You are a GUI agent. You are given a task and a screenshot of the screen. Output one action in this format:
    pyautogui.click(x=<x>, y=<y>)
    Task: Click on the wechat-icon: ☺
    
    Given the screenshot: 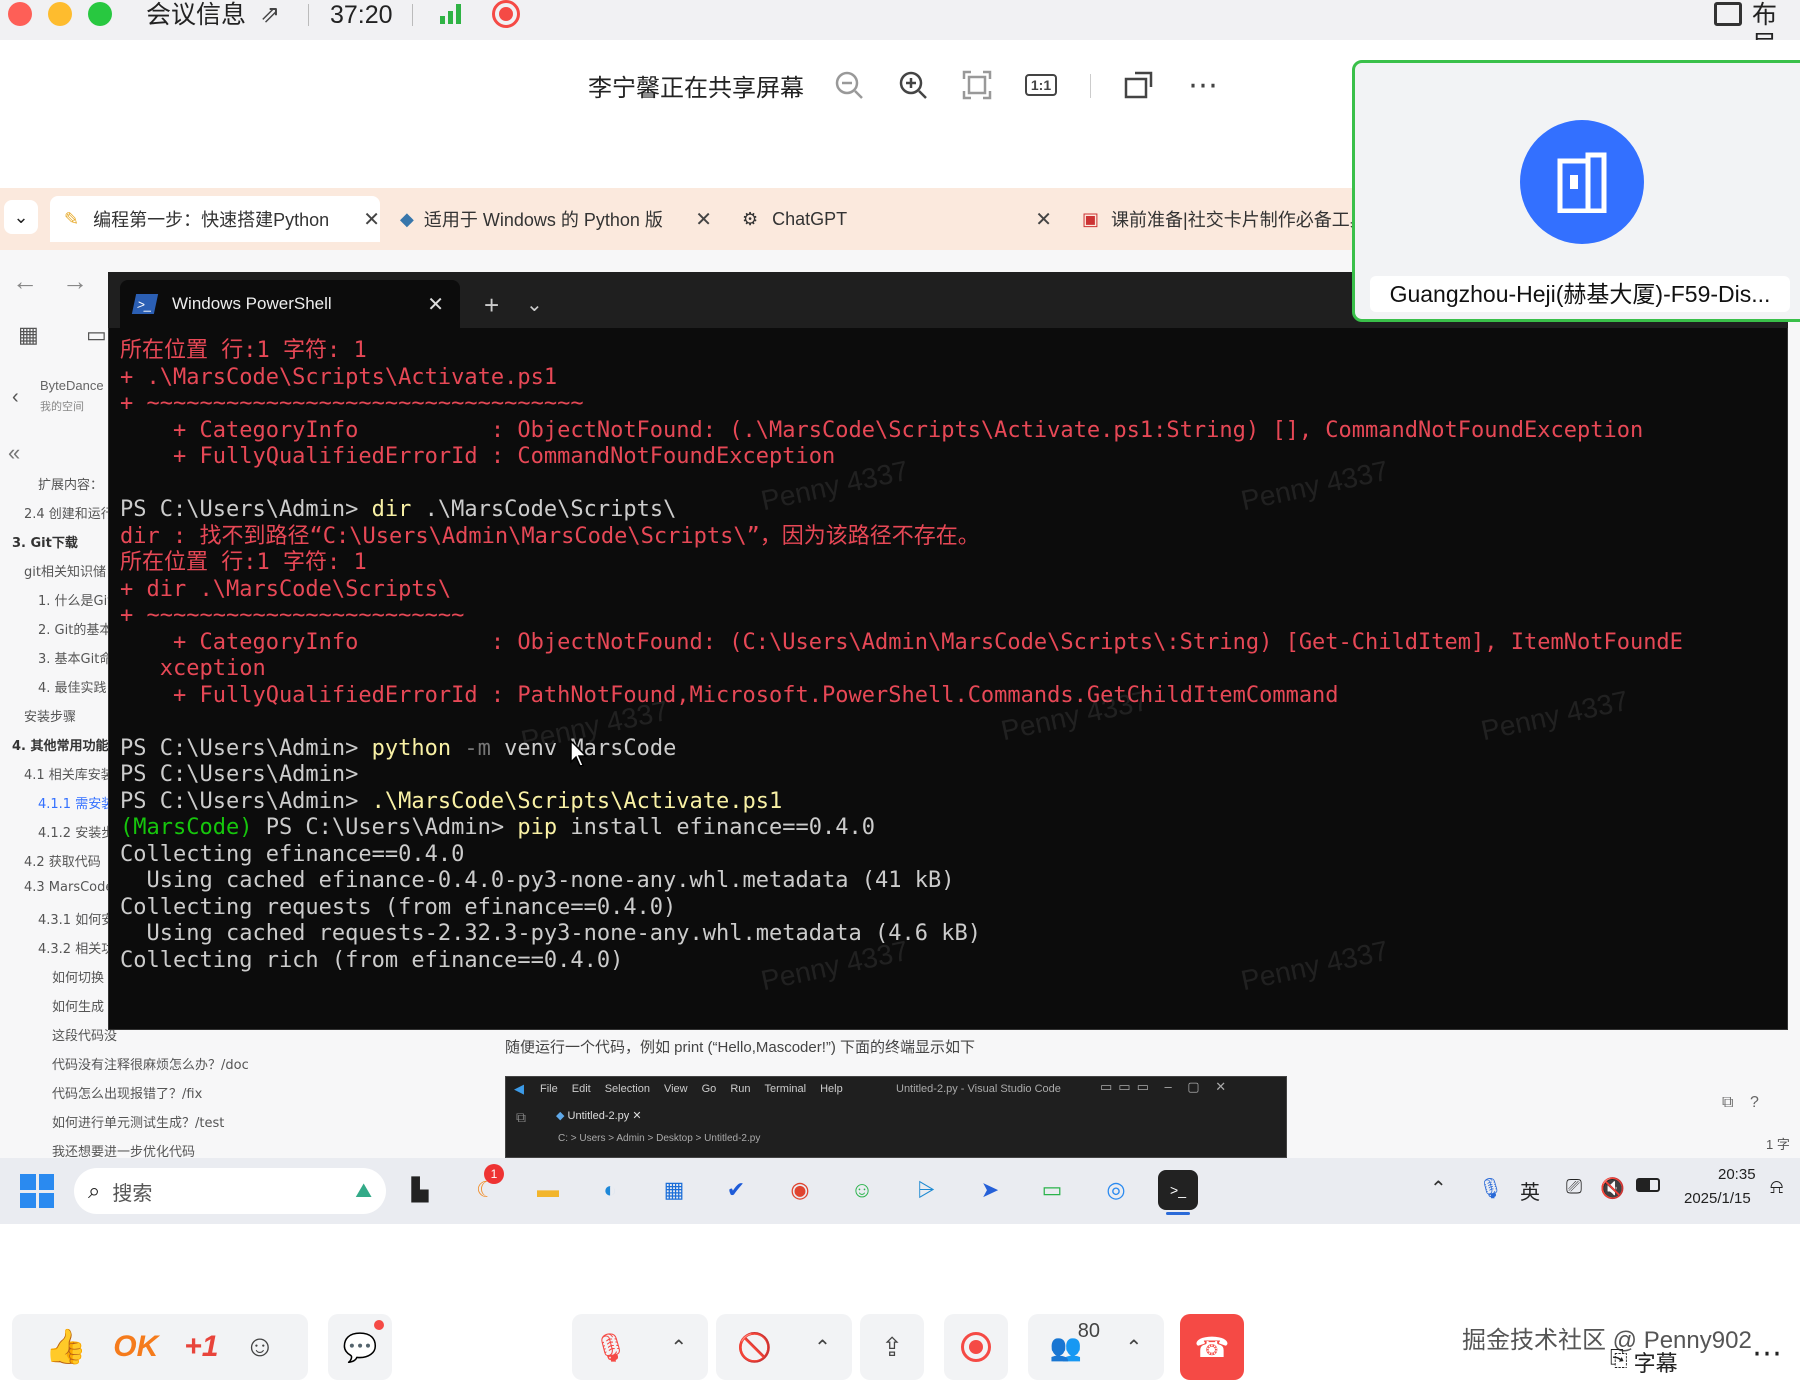 What is the action you would take?
    pyautogui.click(x=862, y=1190)
    